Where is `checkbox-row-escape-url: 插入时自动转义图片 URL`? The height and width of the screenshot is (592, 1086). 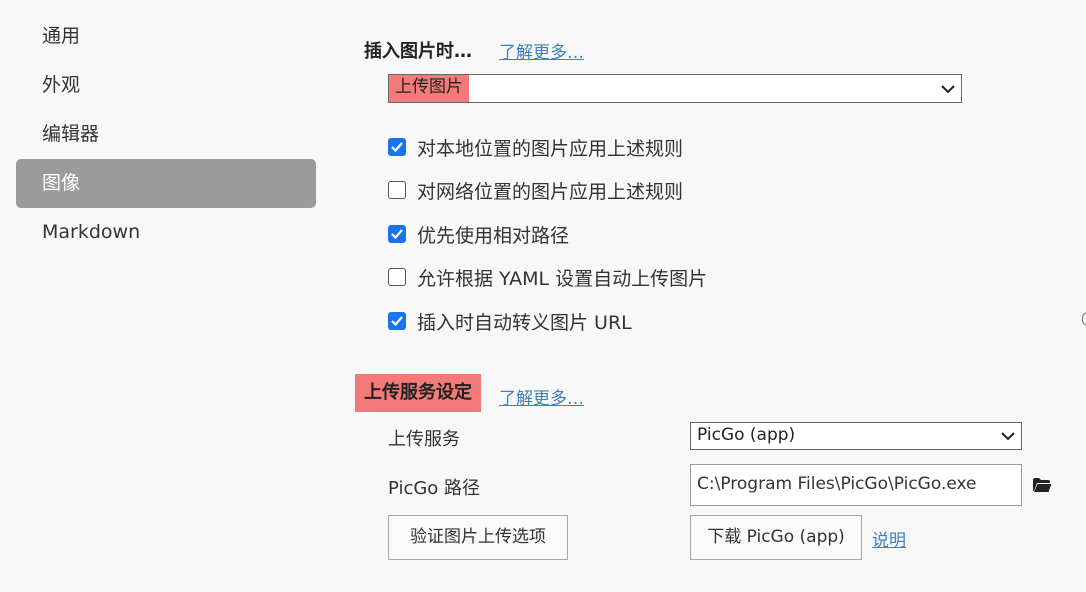
checkbox-row-escape-url: 插入时自动转义图片 URL is located at coordinates (510, 321).